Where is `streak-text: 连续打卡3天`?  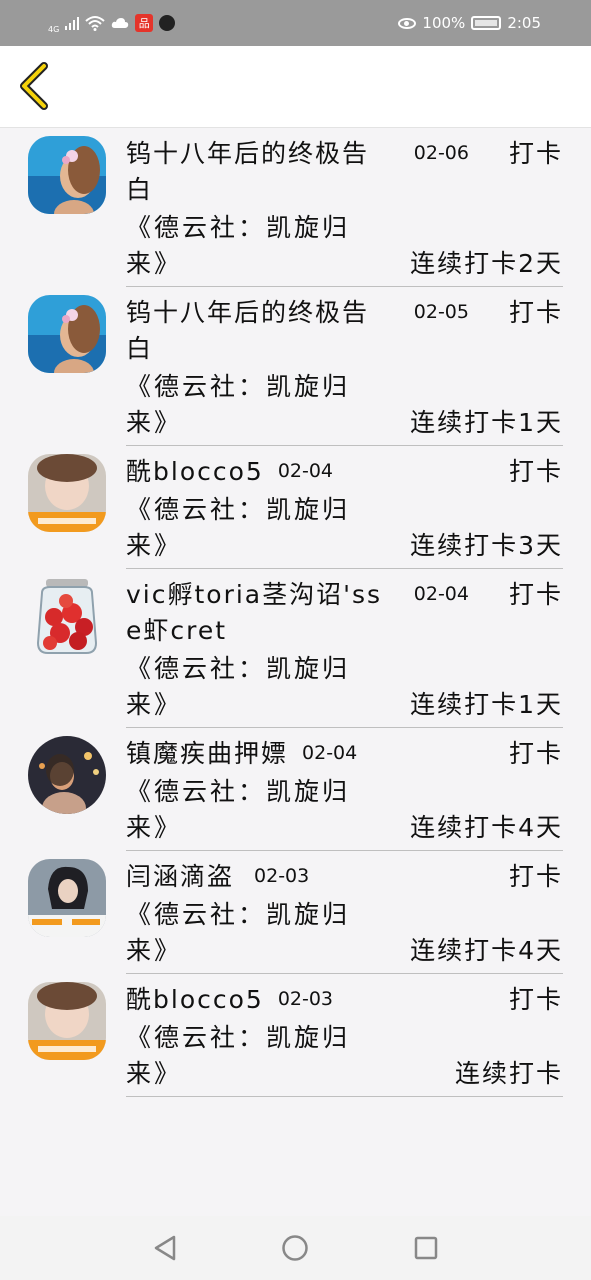 streak-text: 连续打卡3天 is located at coordinates (486, 545).